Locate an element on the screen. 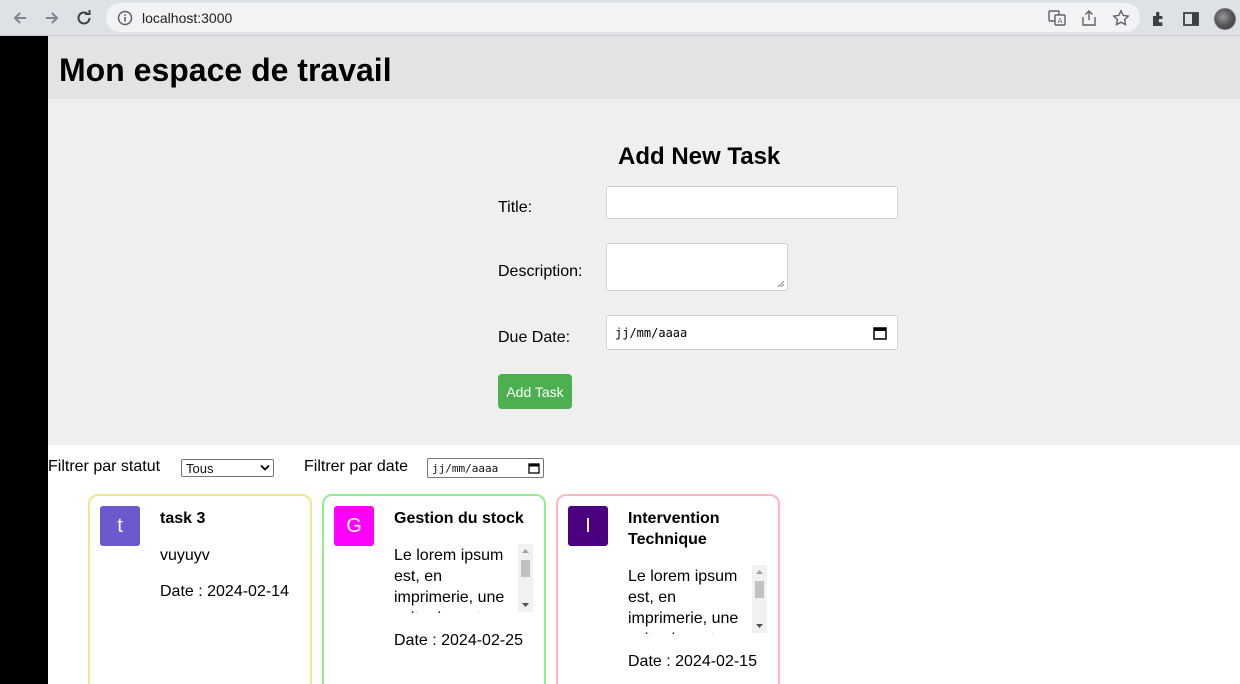  arrow-left-icon is located at coordinates (19, 17).